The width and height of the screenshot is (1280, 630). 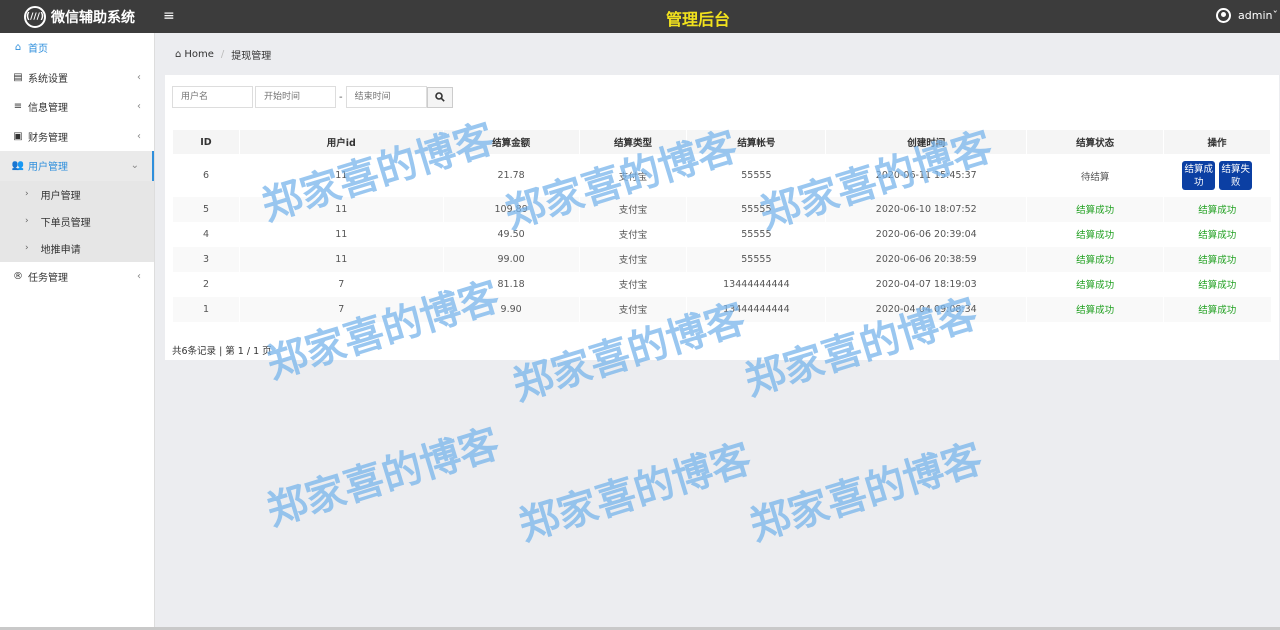 I want to click on sidebar-subitem-label: 地推申请, so click(x=60, y=250).